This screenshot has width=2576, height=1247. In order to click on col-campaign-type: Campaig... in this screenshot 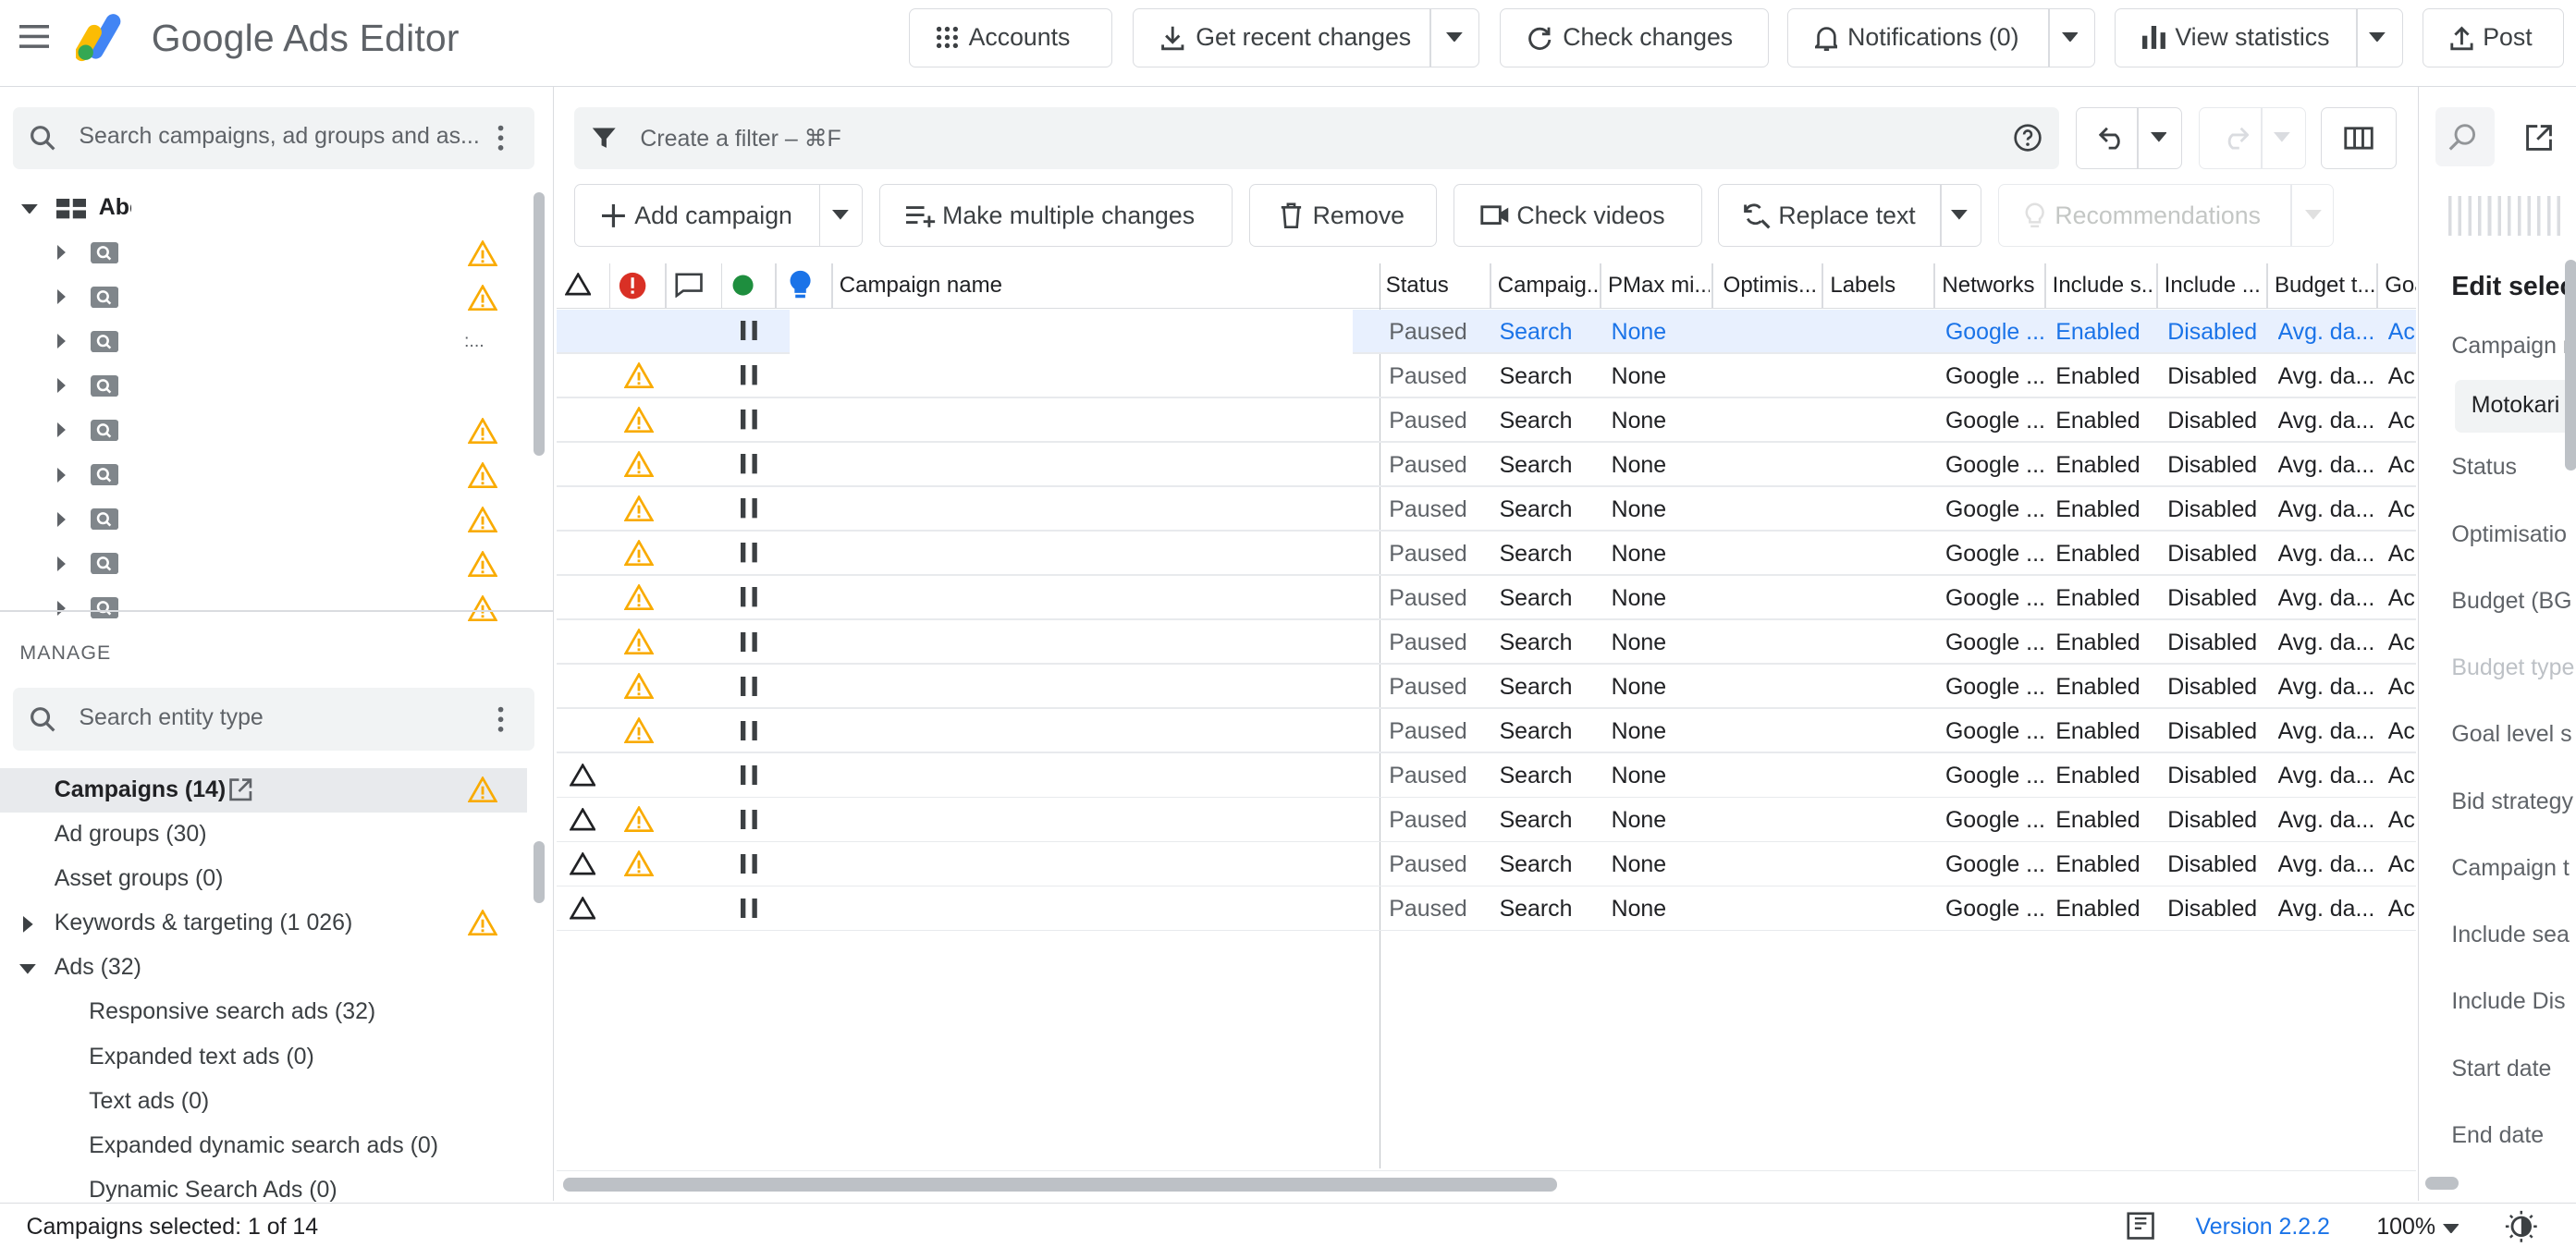, I will do `click(1549, 285)`.